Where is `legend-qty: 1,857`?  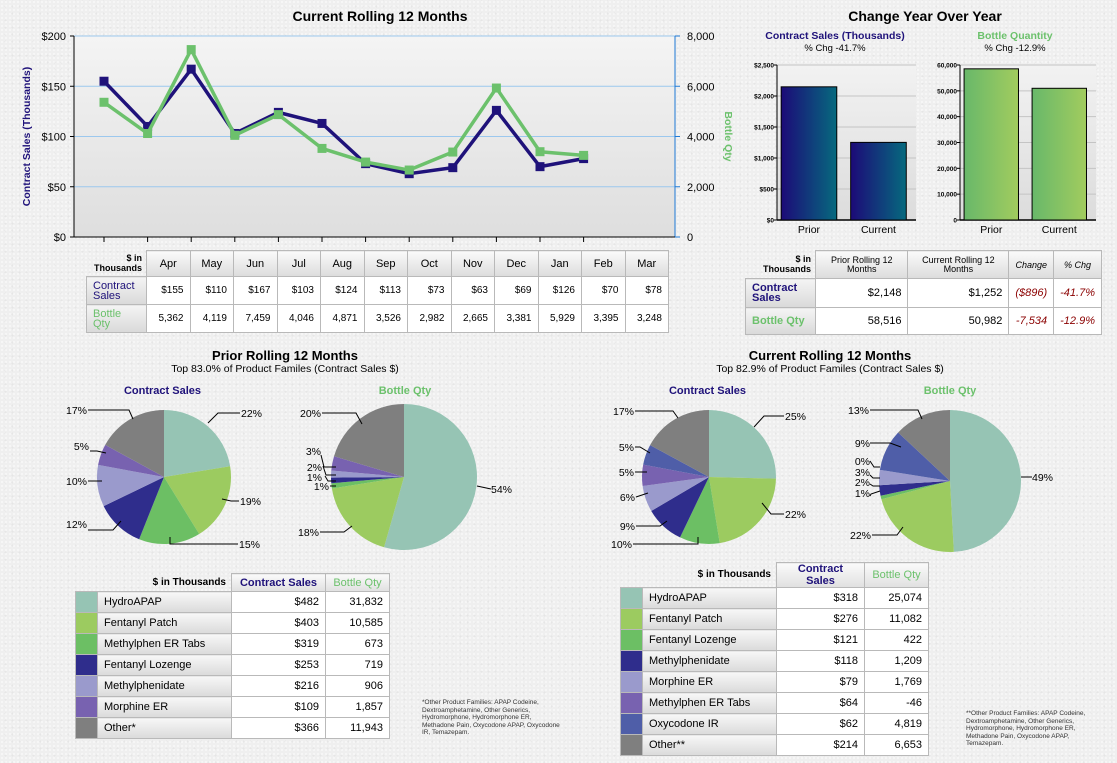 legend-qty: 1,857 is located at coordinates (357, 707).